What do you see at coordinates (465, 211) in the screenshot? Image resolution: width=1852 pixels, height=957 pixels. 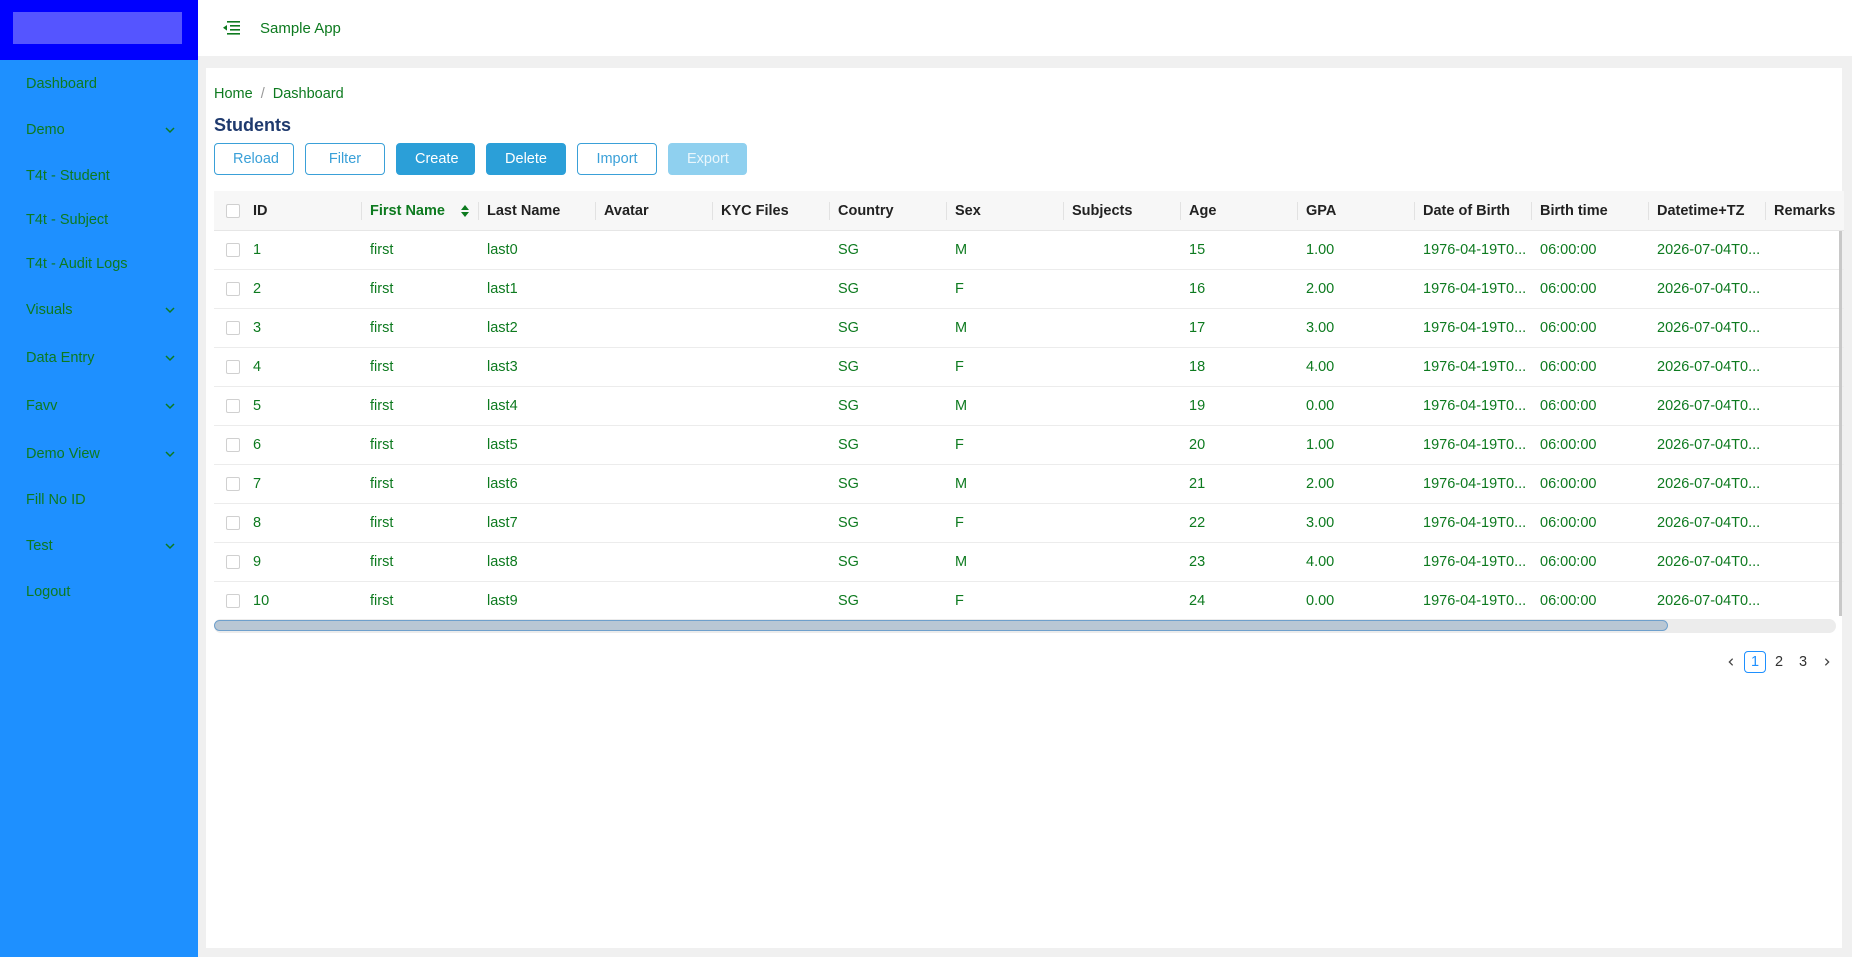 I see `sort-icon` at bounding box center [465, 211].